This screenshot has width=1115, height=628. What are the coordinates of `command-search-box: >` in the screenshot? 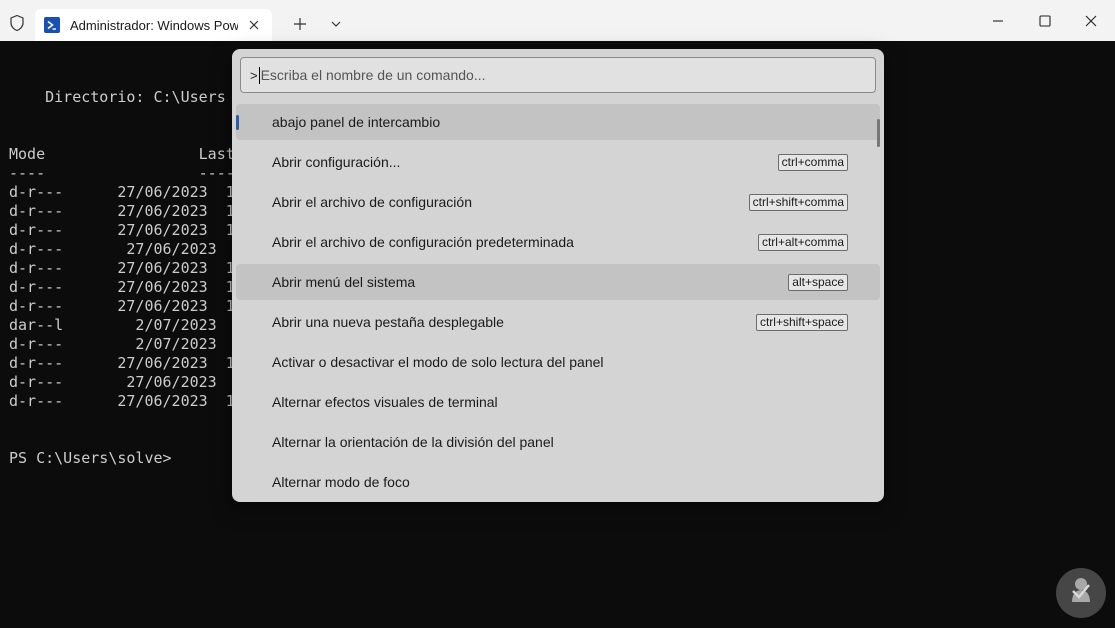 It's located at (558, 75).